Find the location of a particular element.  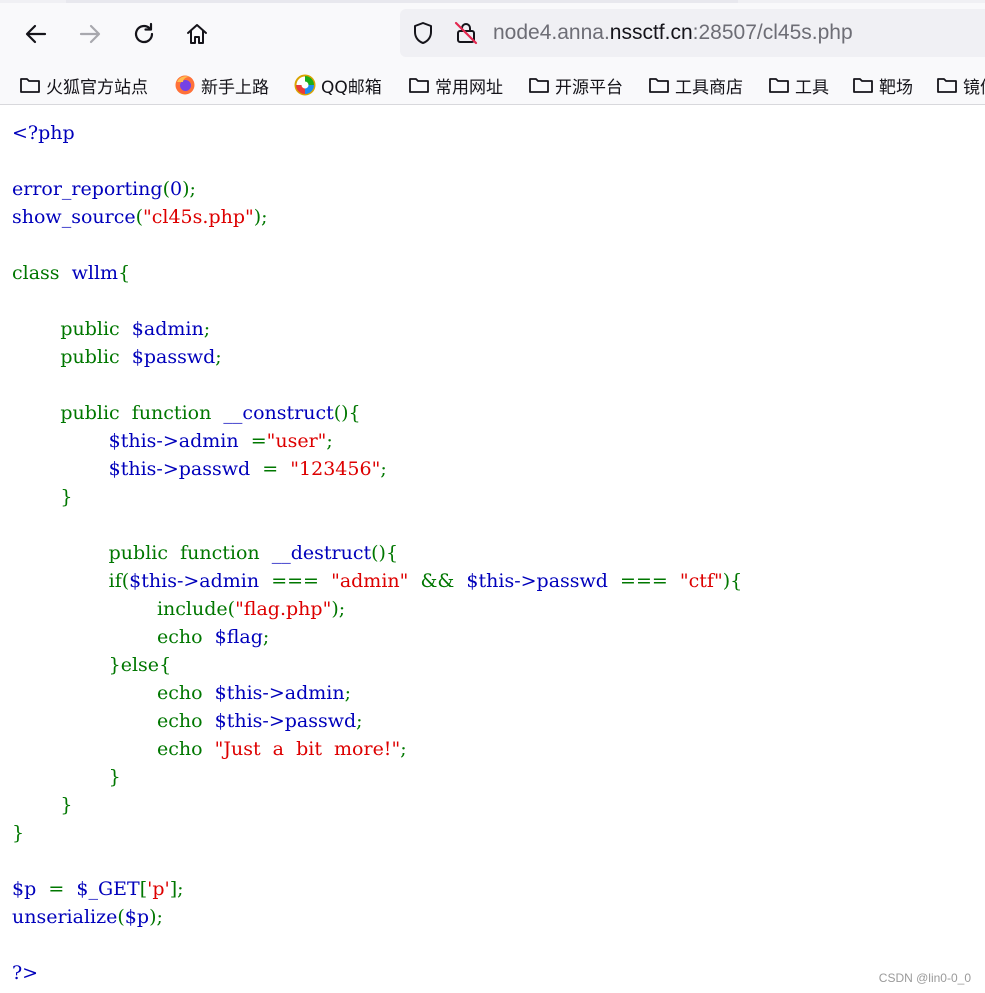

bookmark-getting-started: 新手上路 is located at coordinates (221, 85).